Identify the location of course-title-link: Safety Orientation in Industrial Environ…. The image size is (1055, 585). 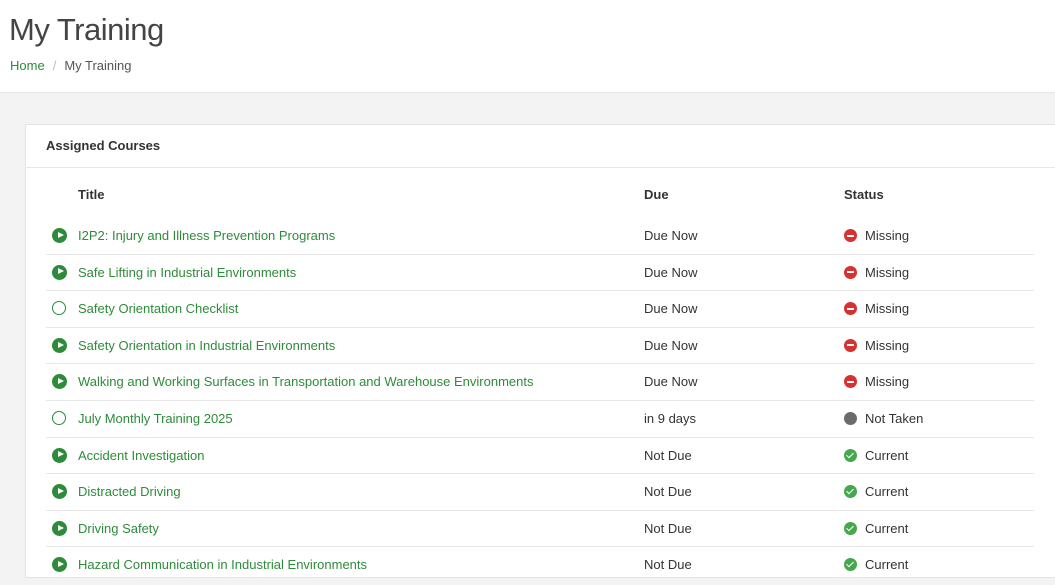
(206, 345).